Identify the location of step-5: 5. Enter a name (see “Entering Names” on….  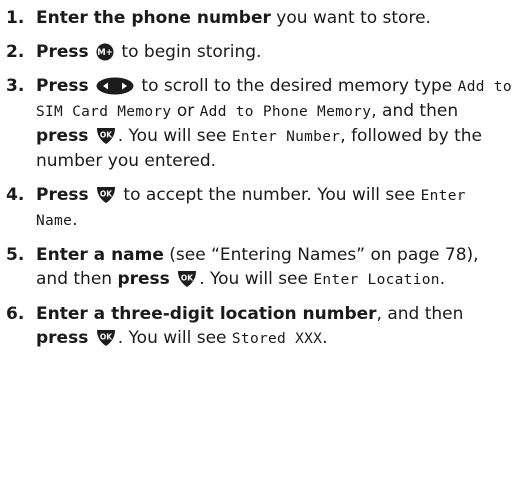
(260, 267).